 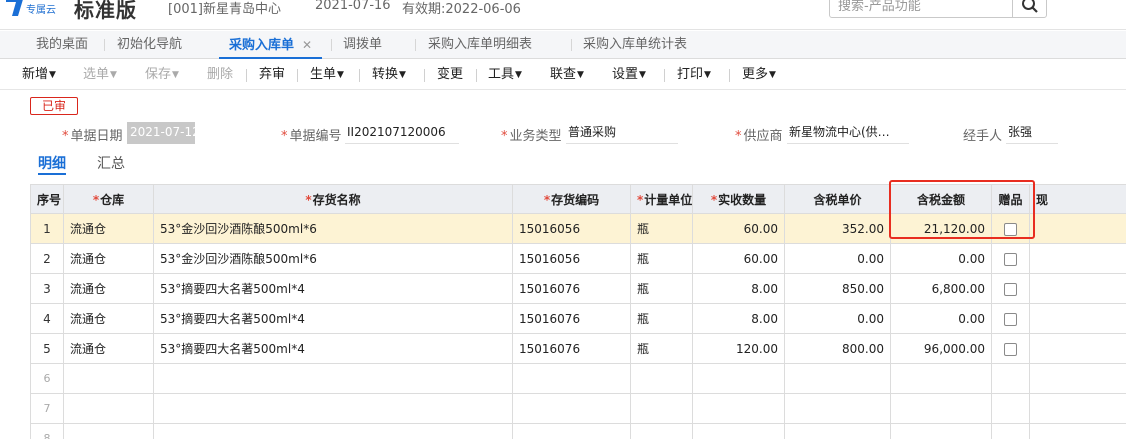 I want to click on table-row-empty: 7, so click(x=578, y=408).